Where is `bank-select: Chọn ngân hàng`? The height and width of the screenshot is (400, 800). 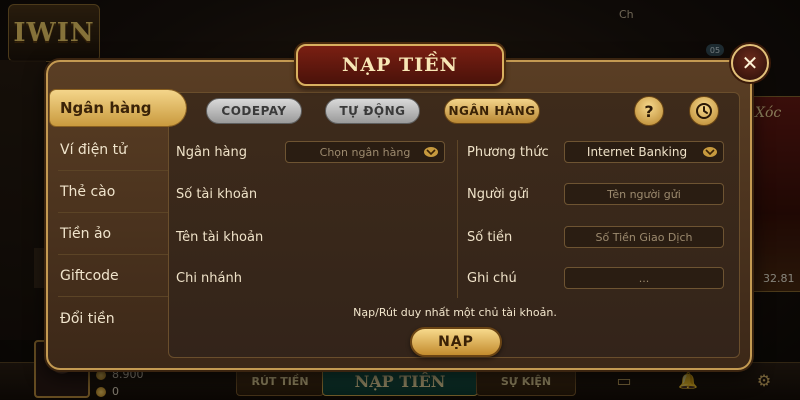 bank-select: Chọn ngân hàng is located at coordinates (365, 152).